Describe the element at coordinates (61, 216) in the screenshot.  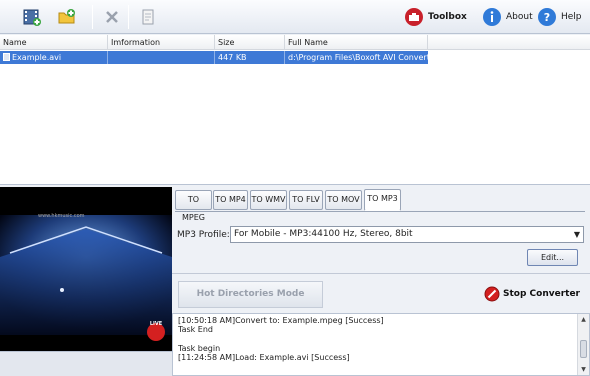
I see `preview-watermark: www.hkmusic.com` at that location.